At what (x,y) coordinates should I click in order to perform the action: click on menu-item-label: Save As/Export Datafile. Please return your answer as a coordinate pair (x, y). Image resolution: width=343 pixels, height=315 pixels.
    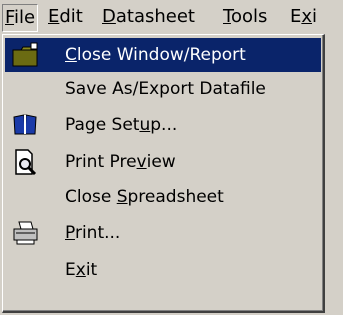
    Looking at the image, I should click on (165, 89).